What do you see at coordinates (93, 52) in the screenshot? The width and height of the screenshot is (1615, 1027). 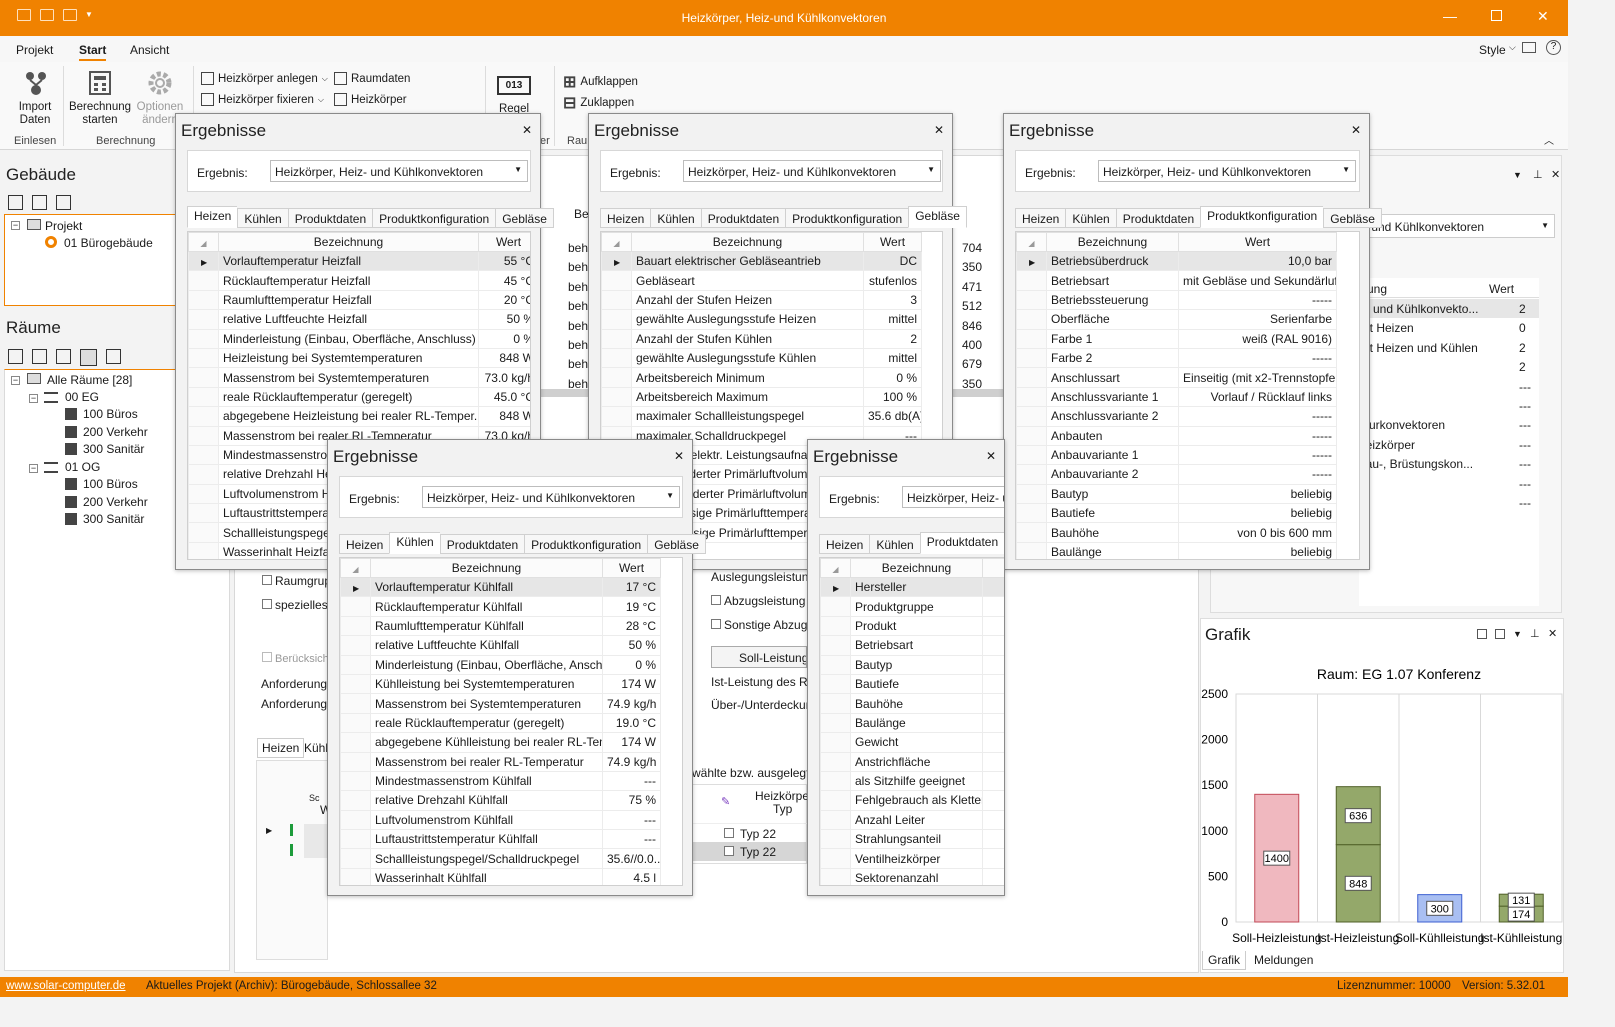 I see `tab-start: Start` at bounding box center [93, 52].